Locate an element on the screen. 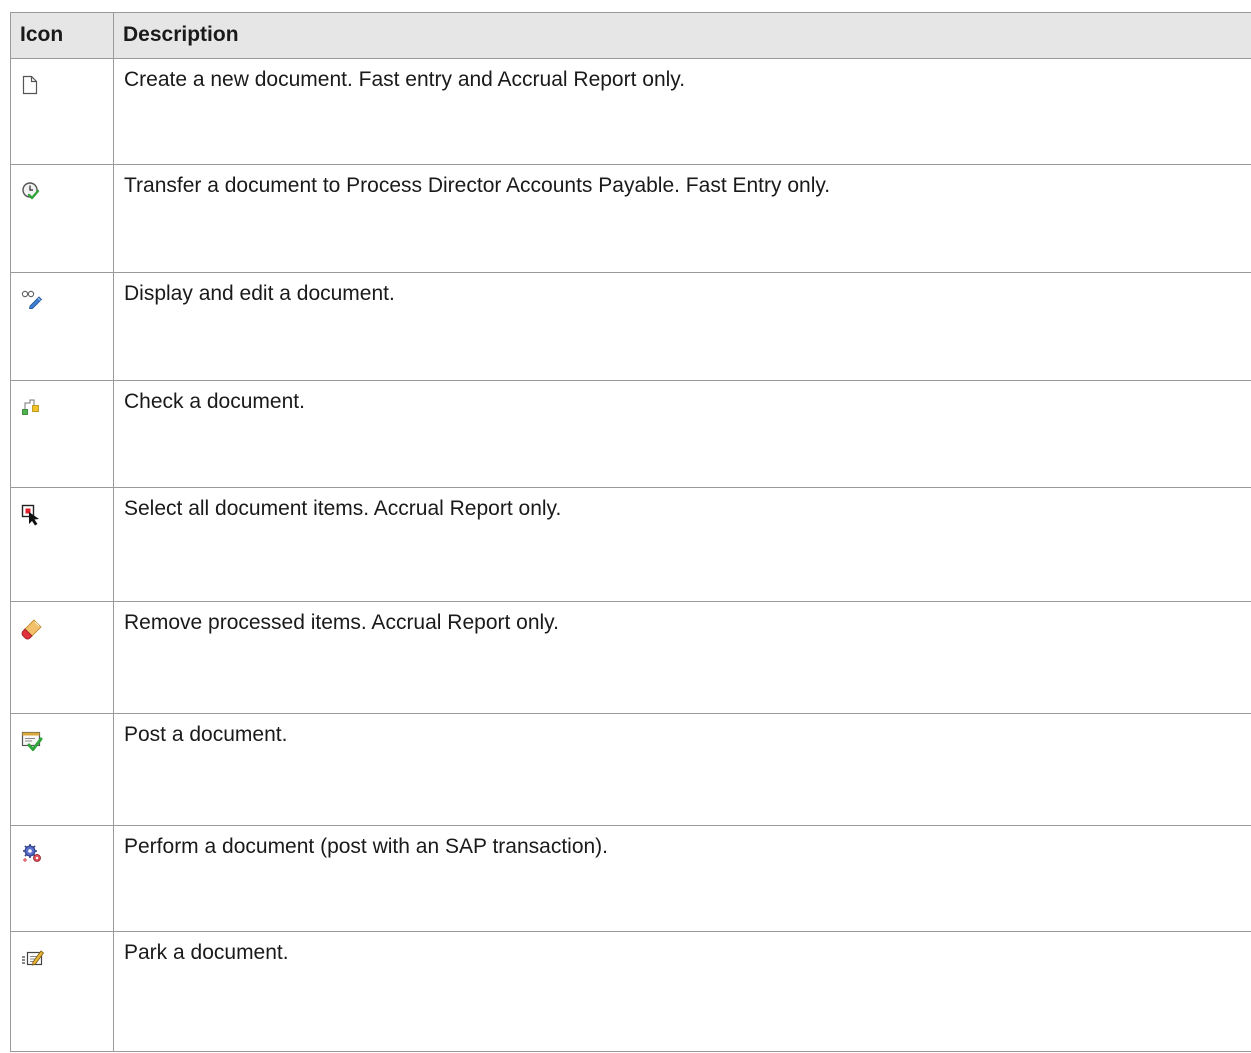  description-cell: Park a document. is located at coordinates (682, 991).